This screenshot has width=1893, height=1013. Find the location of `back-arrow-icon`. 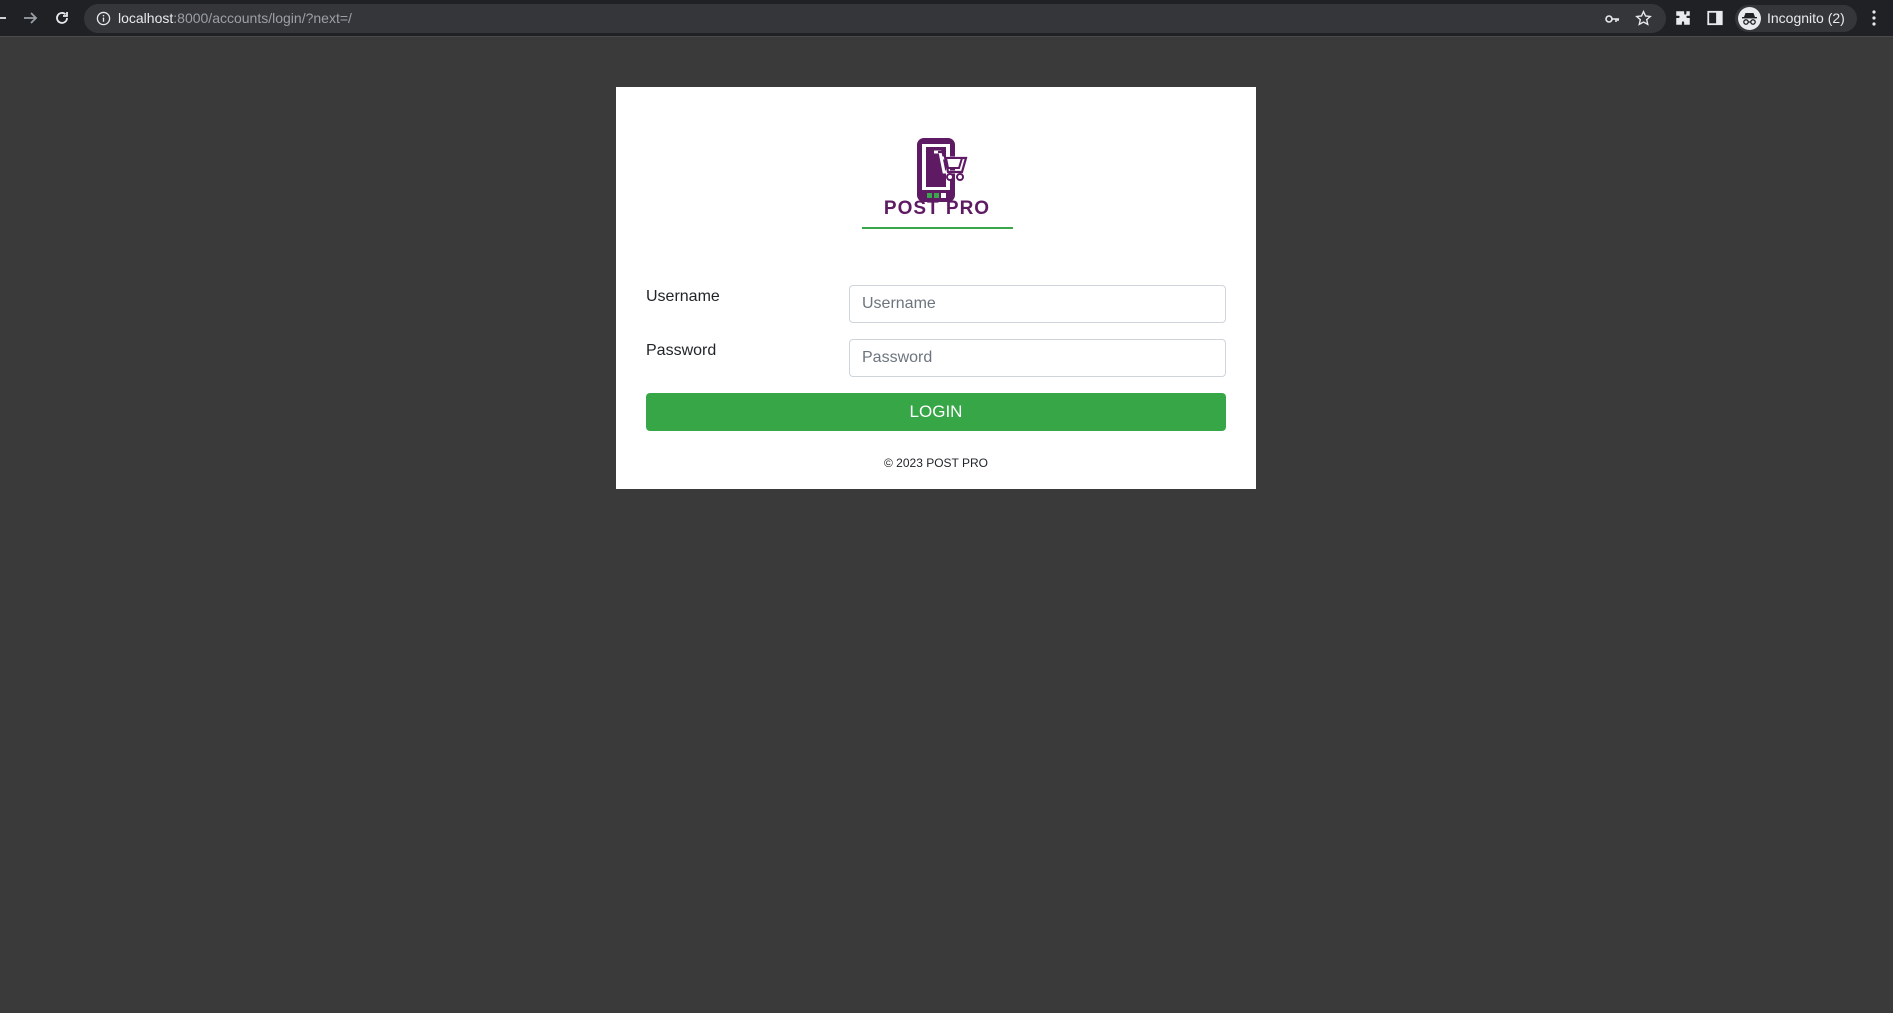

back-arrow-icon is located at coordinates (3, 18).